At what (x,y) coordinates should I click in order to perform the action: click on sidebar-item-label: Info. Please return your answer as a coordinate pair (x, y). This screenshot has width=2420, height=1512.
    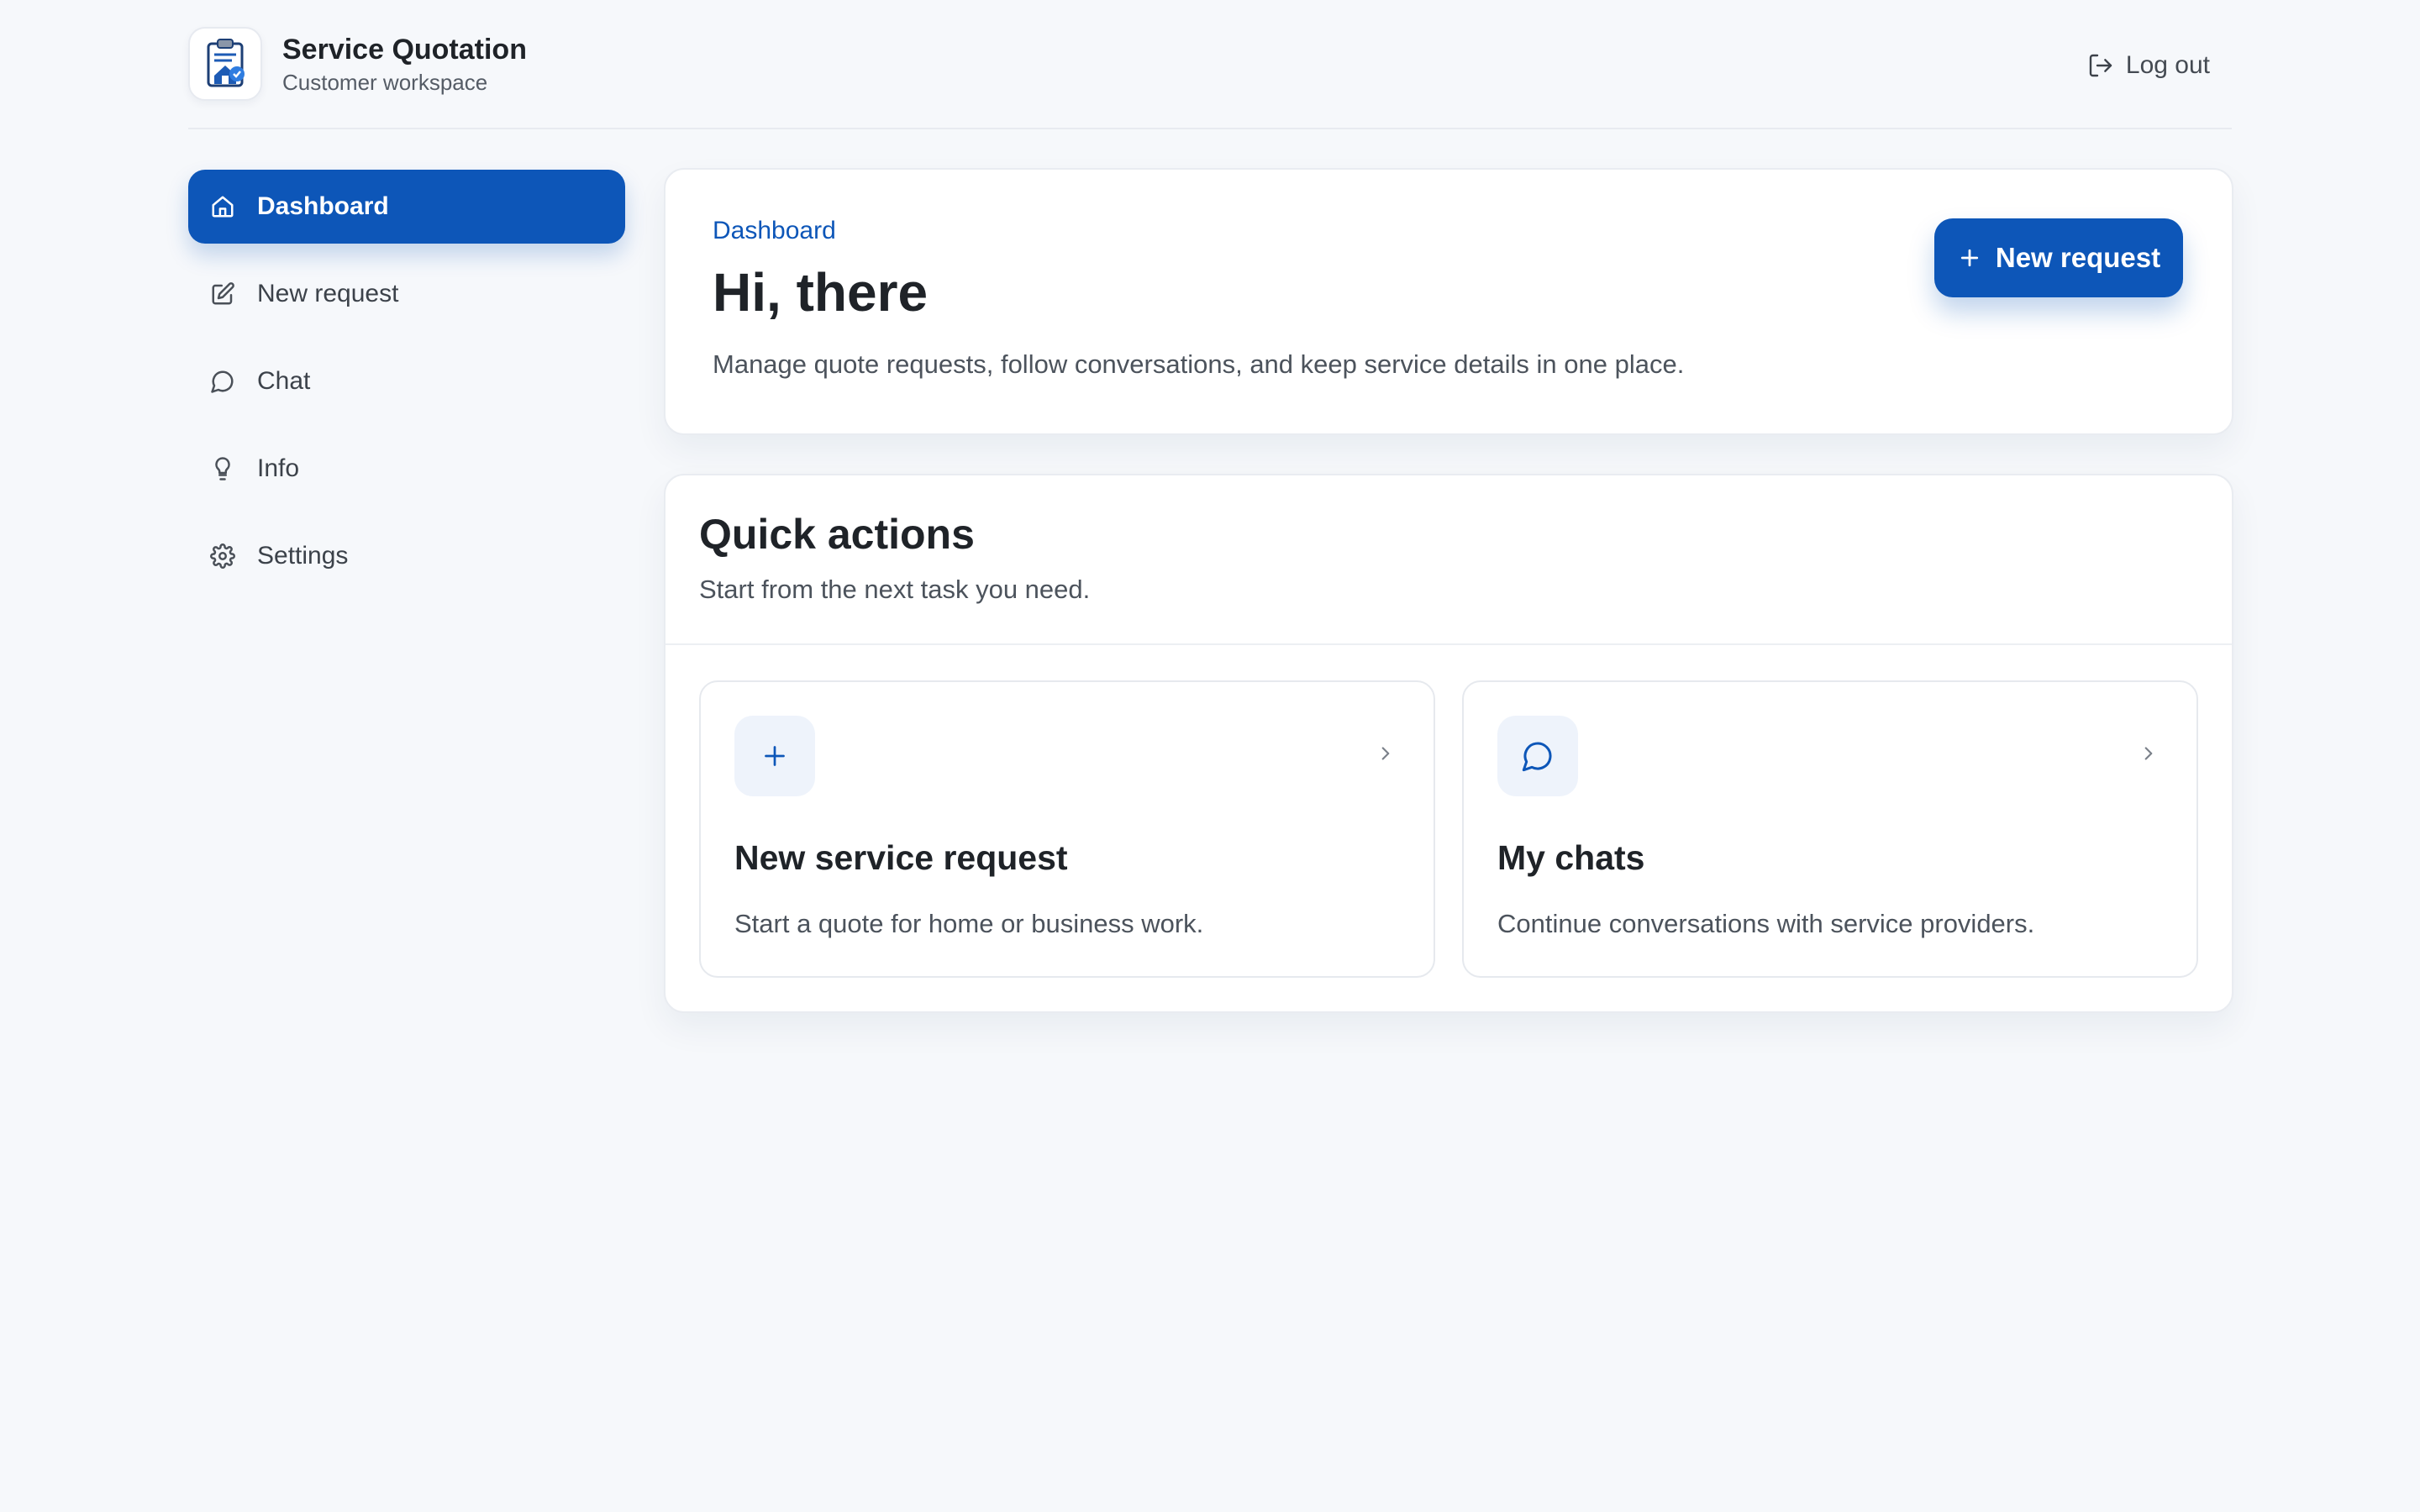
    Looking at the image, I should click on (278, 468).